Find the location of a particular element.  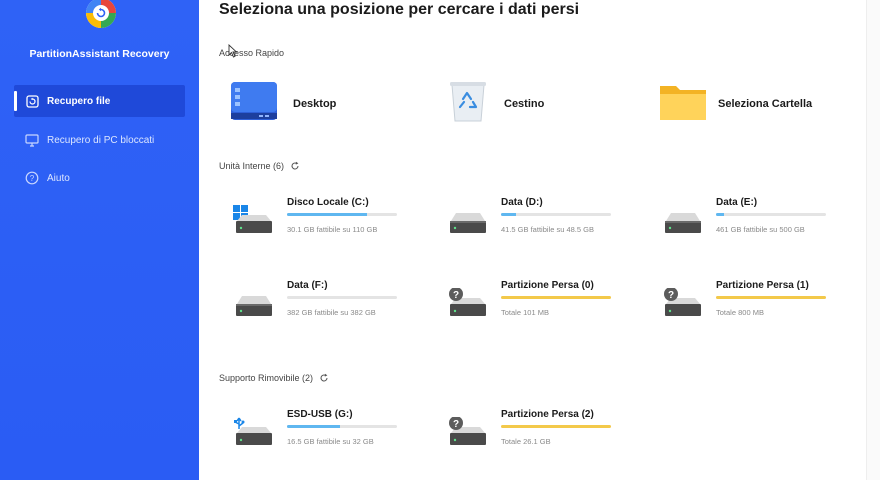

drive-size: 41.5 GB fattibile su 48.5 GB is located at coordinates (547, 229).